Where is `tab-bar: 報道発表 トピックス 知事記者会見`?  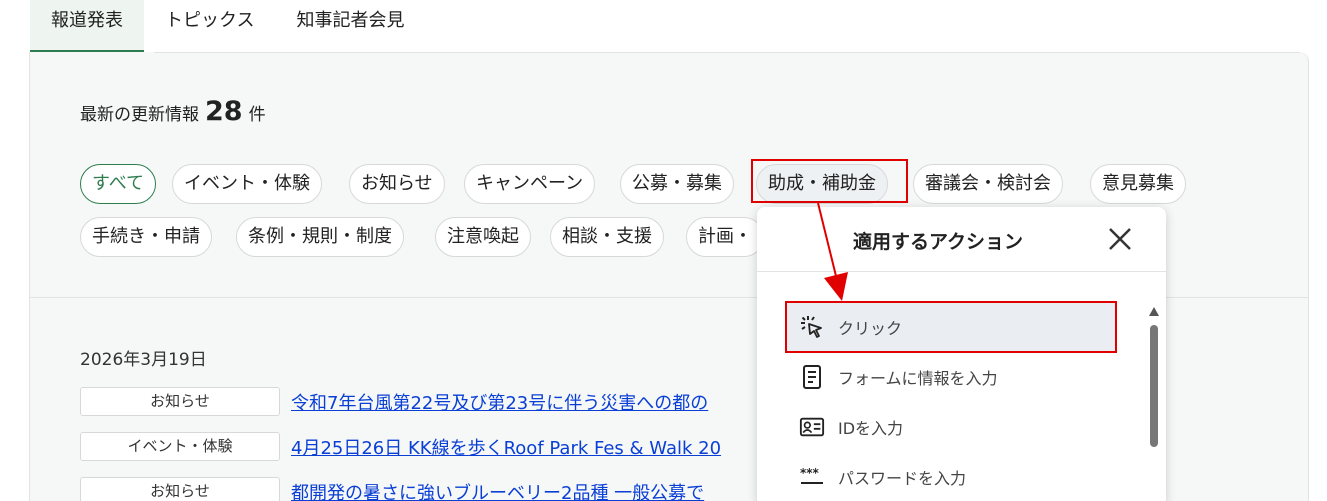
tab-bar: 報道発表 トピックス 知事記者会見 is located at coordinates (227, 26).